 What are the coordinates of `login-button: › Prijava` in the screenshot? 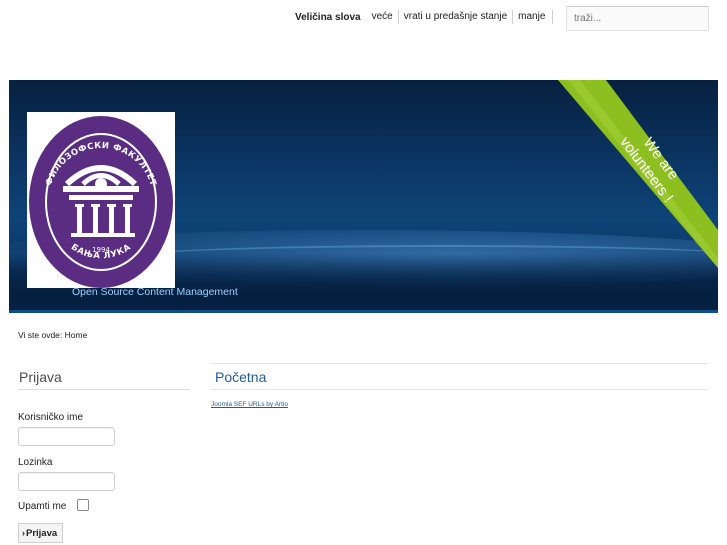 It's located at (41, 533).